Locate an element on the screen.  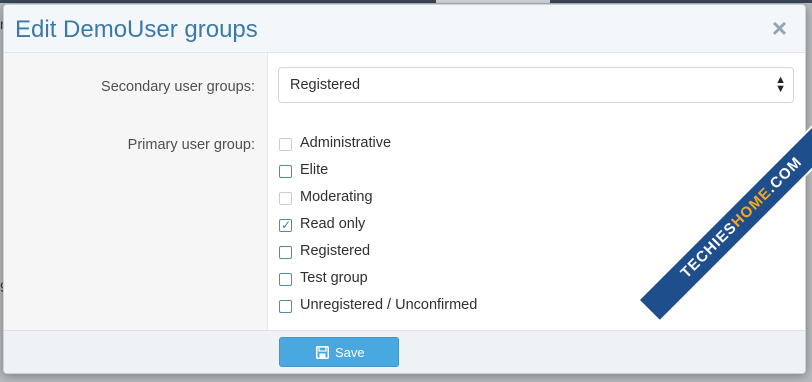
floppy-disk-icon is located at coordinates (322, 352).